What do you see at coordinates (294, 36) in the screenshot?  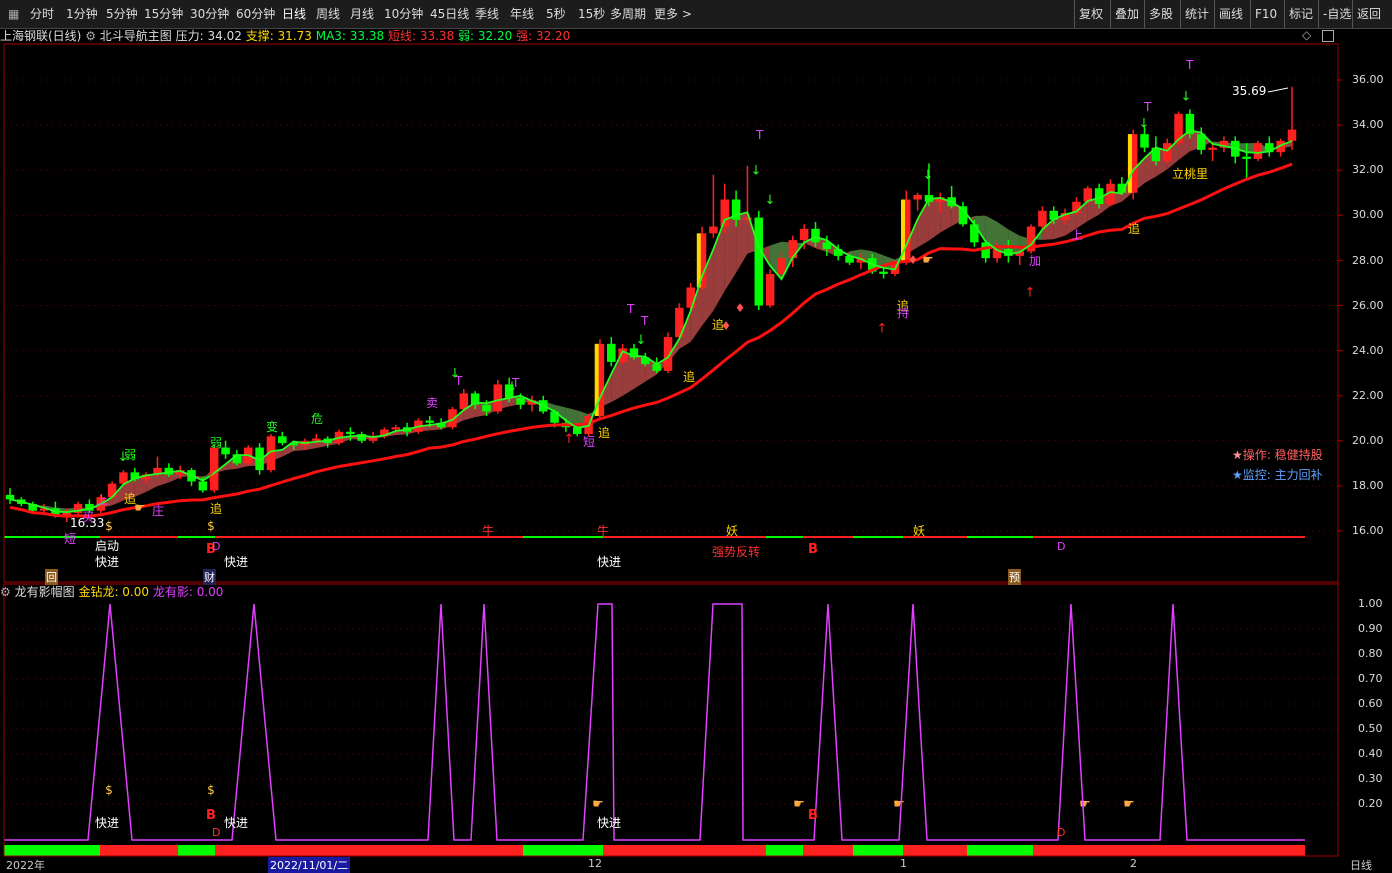 I see `support-value: 31.73` at bounding box center [294, 36].